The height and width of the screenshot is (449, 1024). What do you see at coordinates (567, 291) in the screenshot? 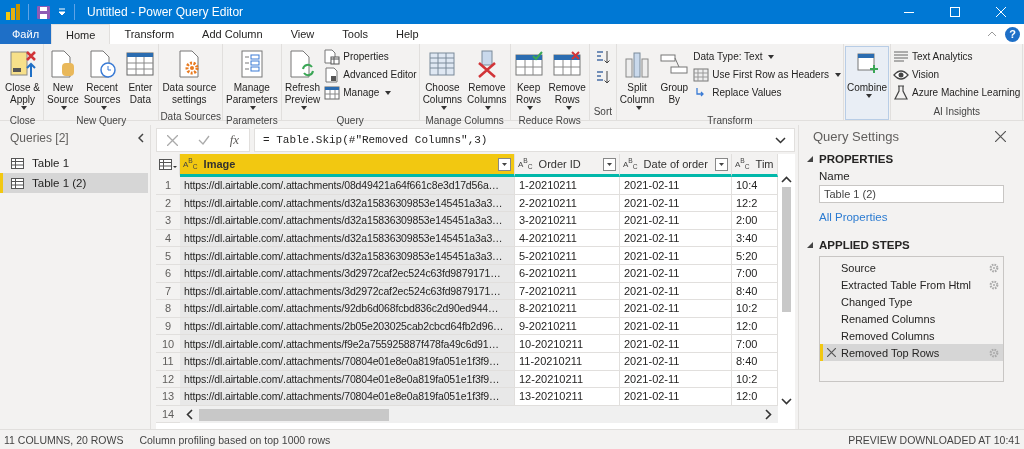
I see `table-cell: 7-20210211` at bounding box center [567, 291].